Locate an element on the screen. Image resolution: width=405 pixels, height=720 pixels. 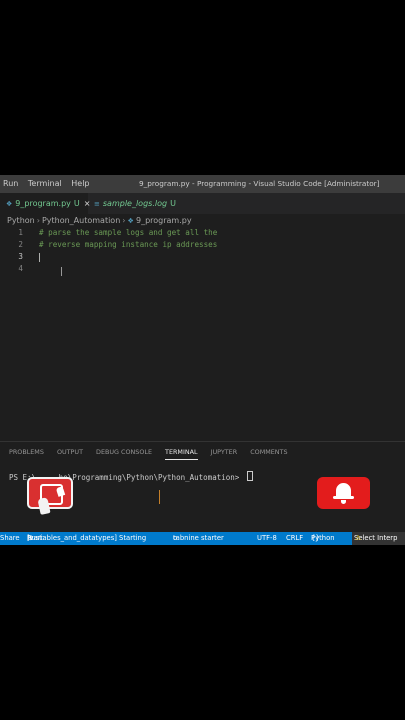
line-number: 1 is located at coordinates (20, 232).